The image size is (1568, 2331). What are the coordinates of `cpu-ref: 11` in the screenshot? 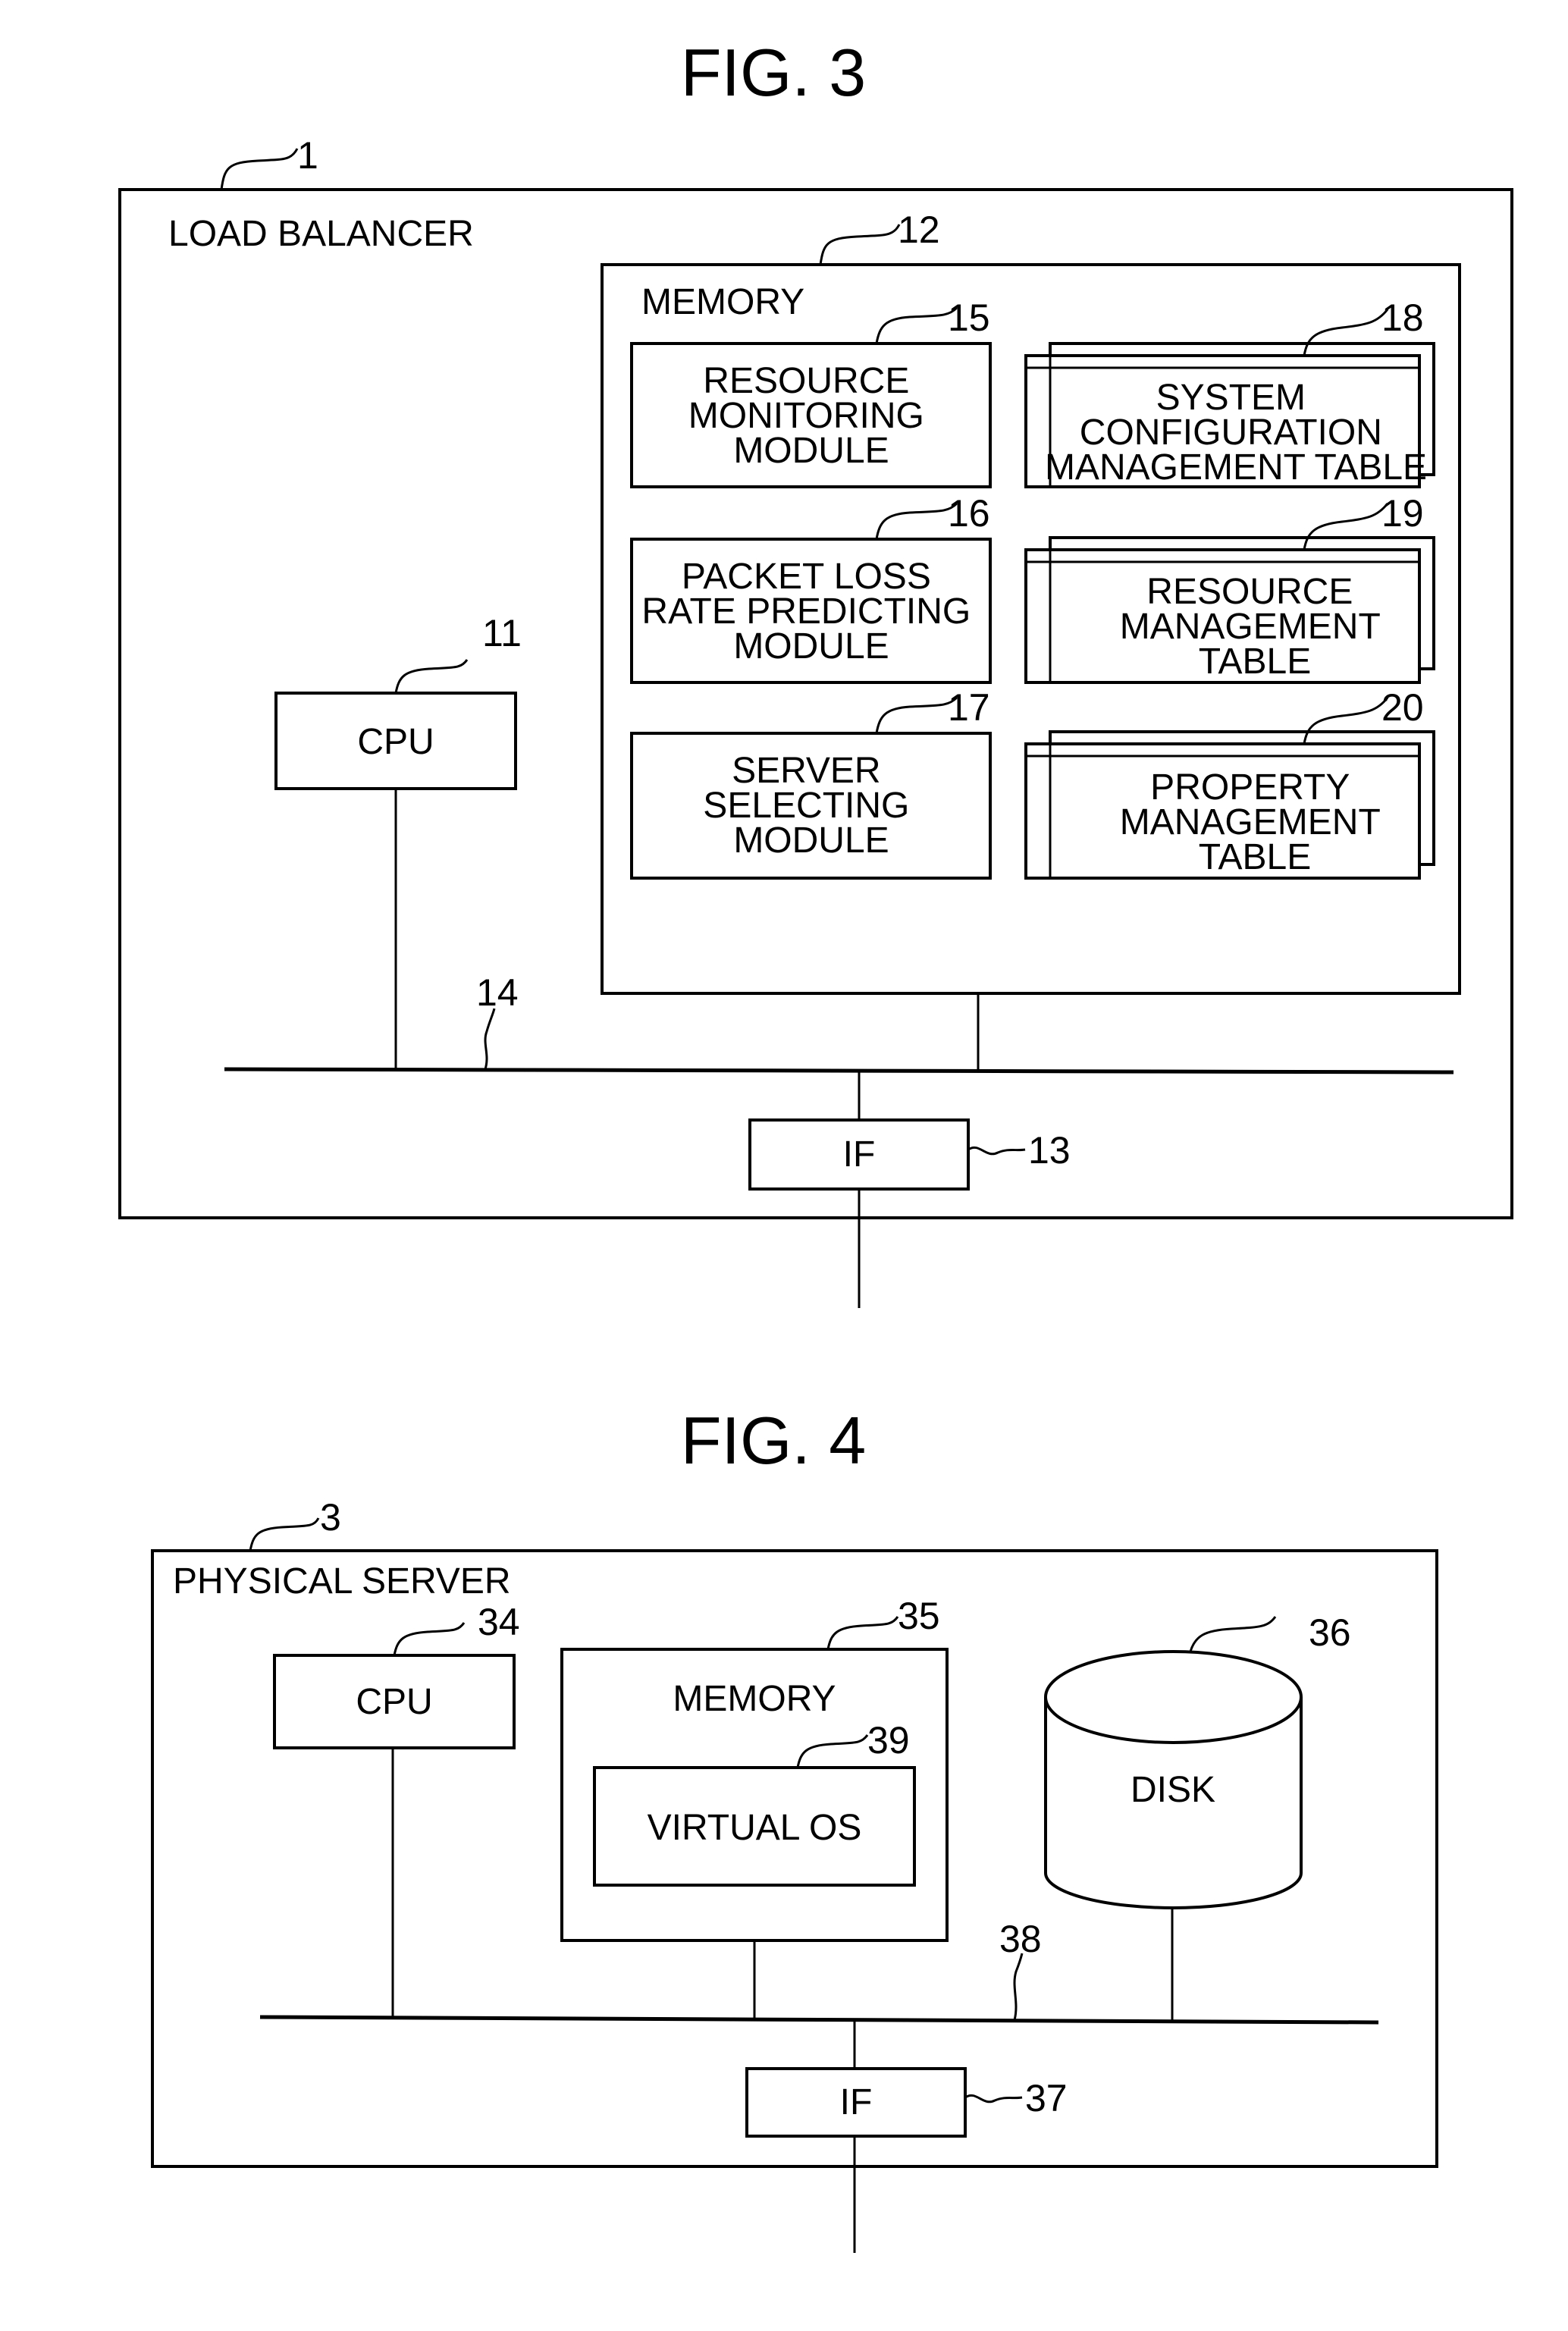 It's located at (502, 633).